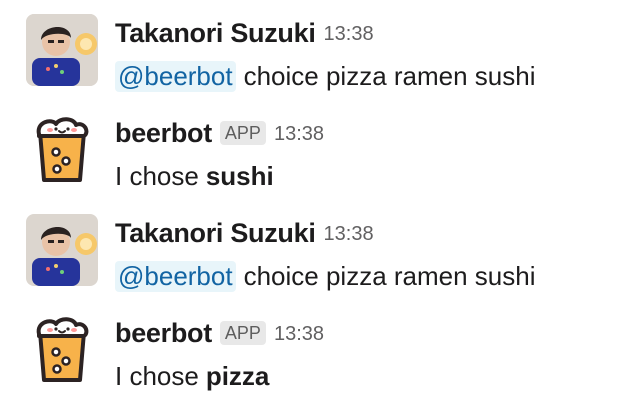 This screenshot has width=636, height=404. I want to click on chosen-option: pizza, so click(237, 375).